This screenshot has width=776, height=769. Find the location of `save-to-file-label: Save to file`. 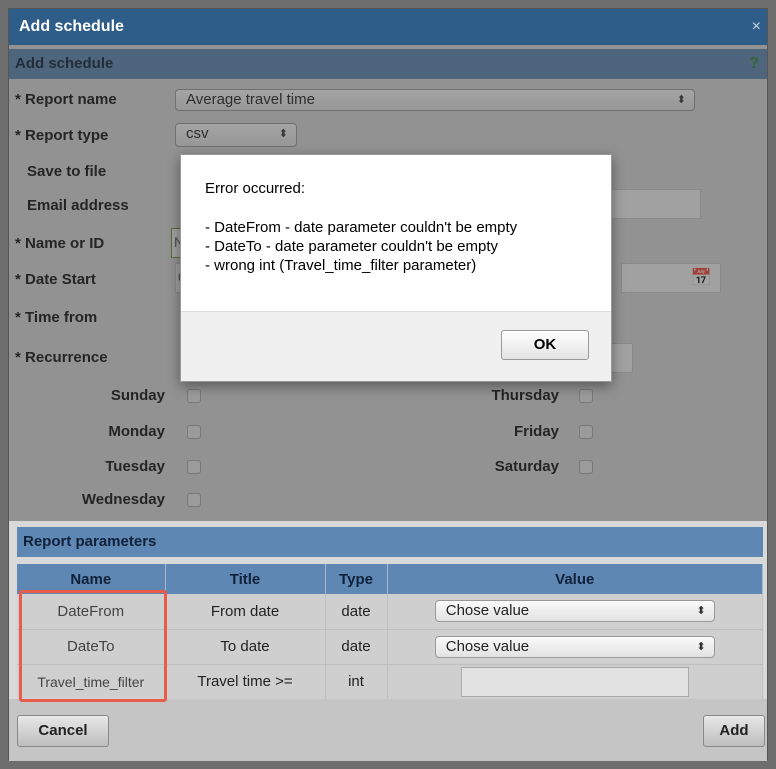

save-to-file-label: Save to file is located at coordinates (67, 171).